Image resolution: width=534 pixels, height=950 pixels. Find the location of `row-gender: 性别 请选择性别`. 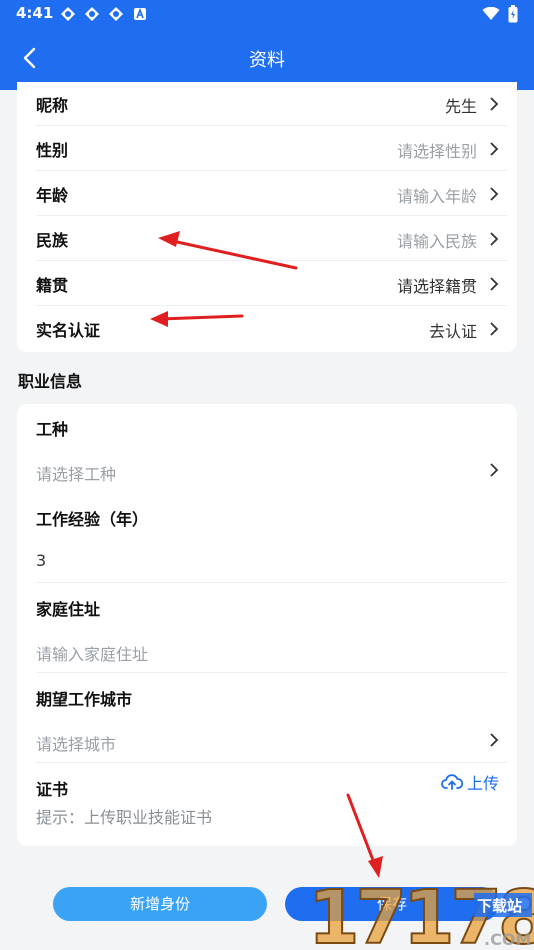

row-gender: 性别 请选择性别 is located at coordinates (267, 149).